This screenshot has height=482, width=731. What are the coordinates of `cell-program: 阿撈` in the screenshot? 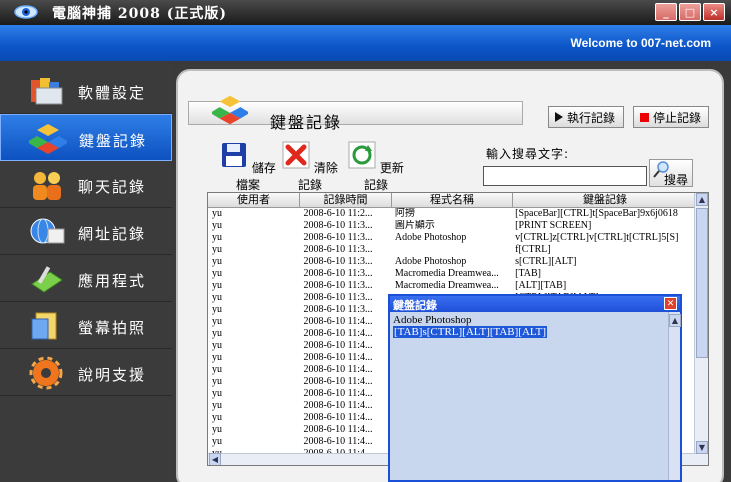 It's located at (404, 213).